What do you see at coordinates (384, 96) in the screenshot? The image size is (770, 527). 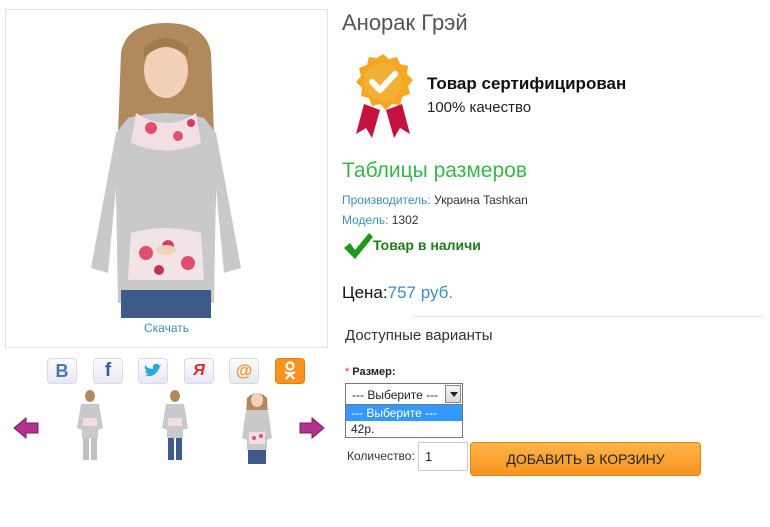 I see `certificate-badge-icon` at bounding box center [384, 96].